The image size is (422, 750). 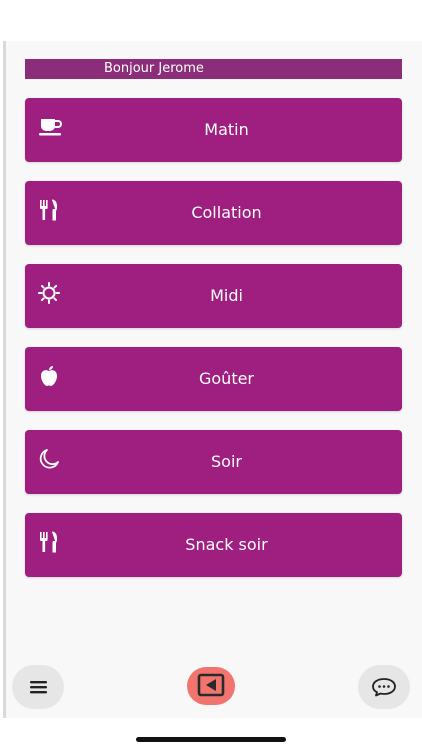 I want to click on chat-bubble-icon, so click(x=384, y=687).